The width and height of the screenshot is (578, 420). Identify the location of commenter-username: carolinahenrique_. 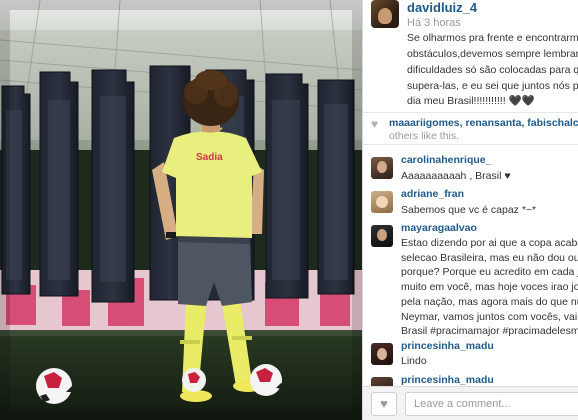
(446, 160).